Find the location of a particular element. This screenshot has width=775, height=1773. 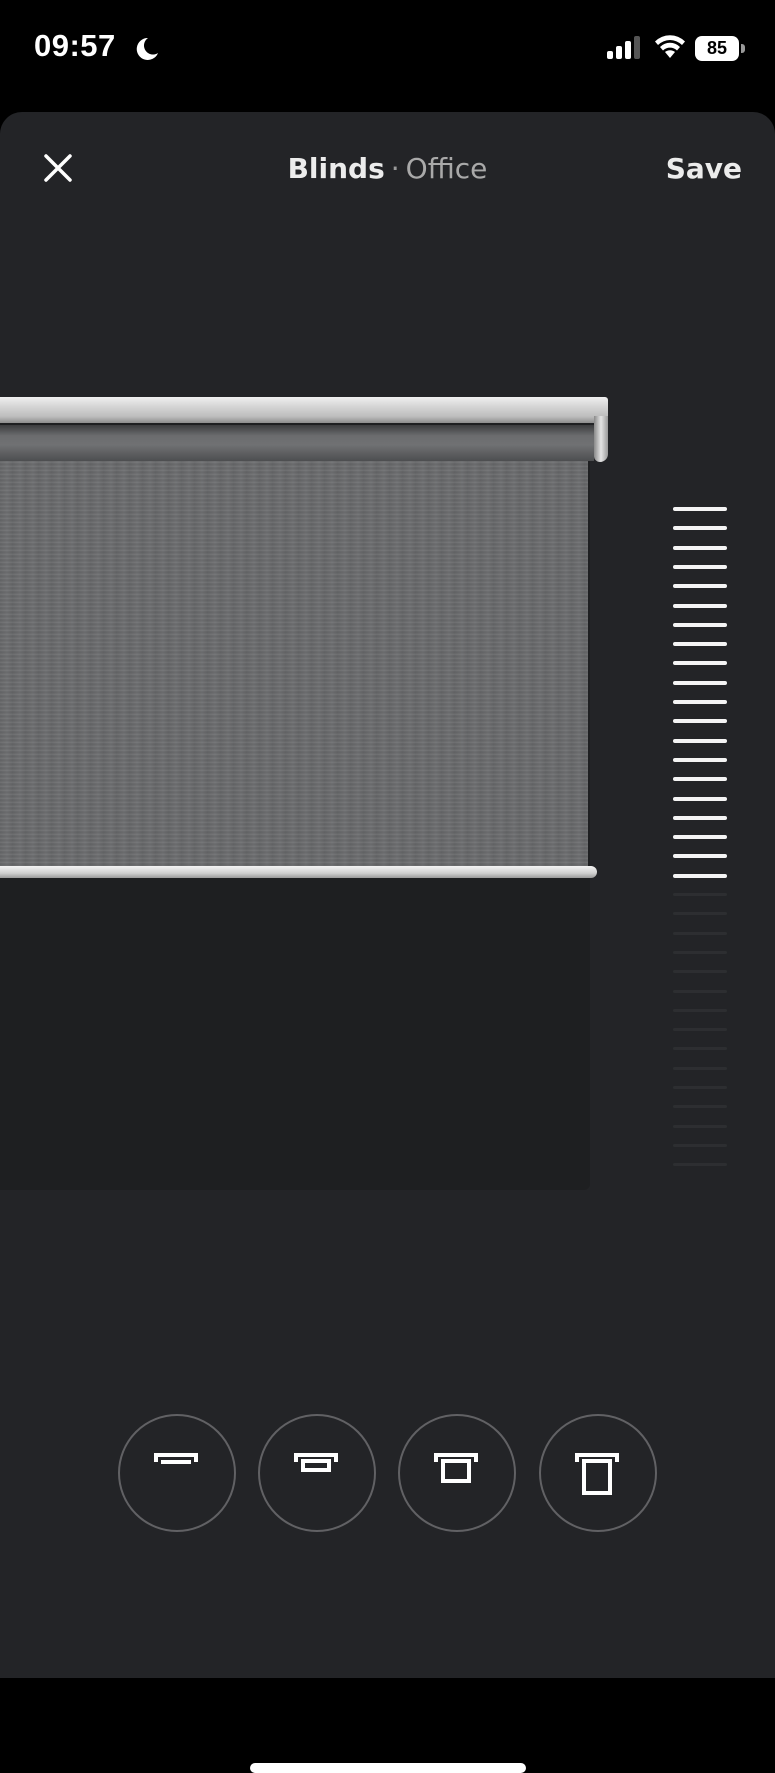

status-bar: 09:57 85 is located at coordinates (387, 50).